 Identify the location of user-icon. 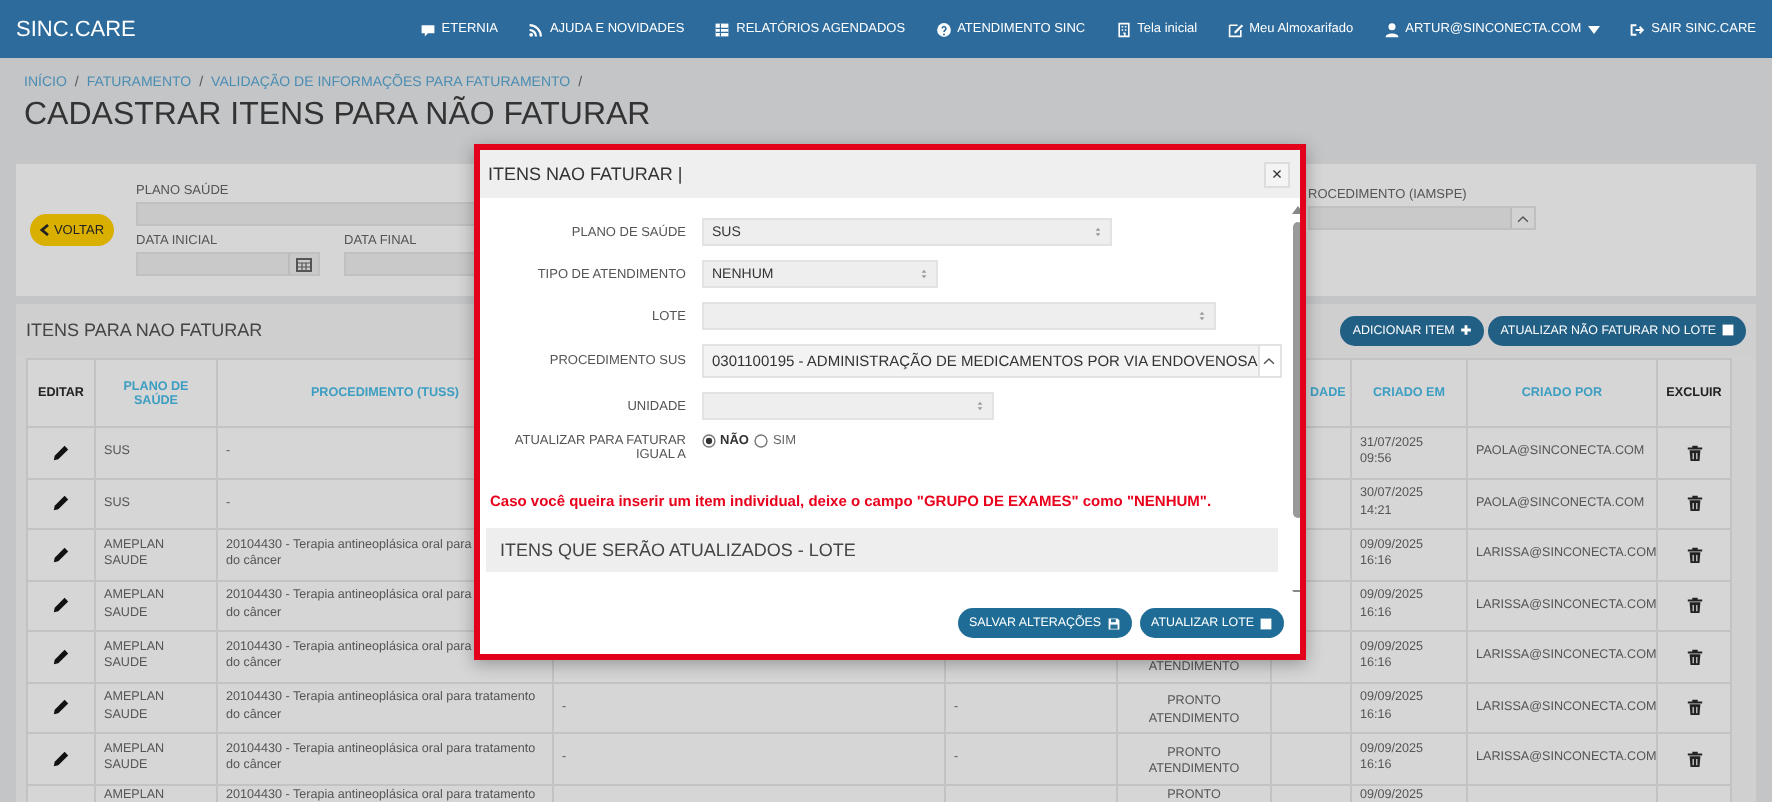
(1391, 29).